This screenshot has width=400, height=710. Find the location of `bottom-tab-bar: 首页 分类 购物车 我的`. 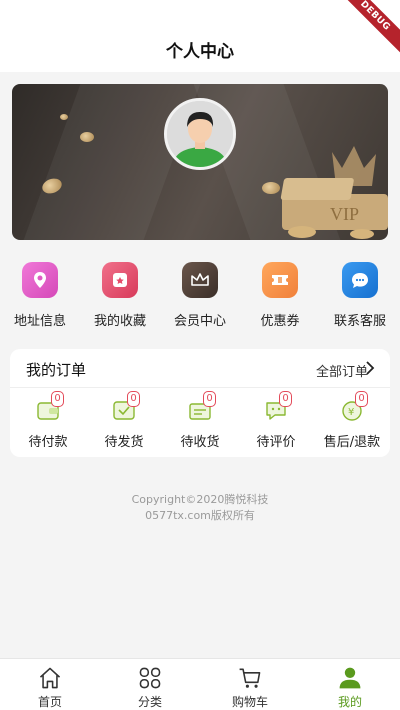

bottom-tab-bar: 首页 分类 购物车 我的 is located at coordinates (200, 684).